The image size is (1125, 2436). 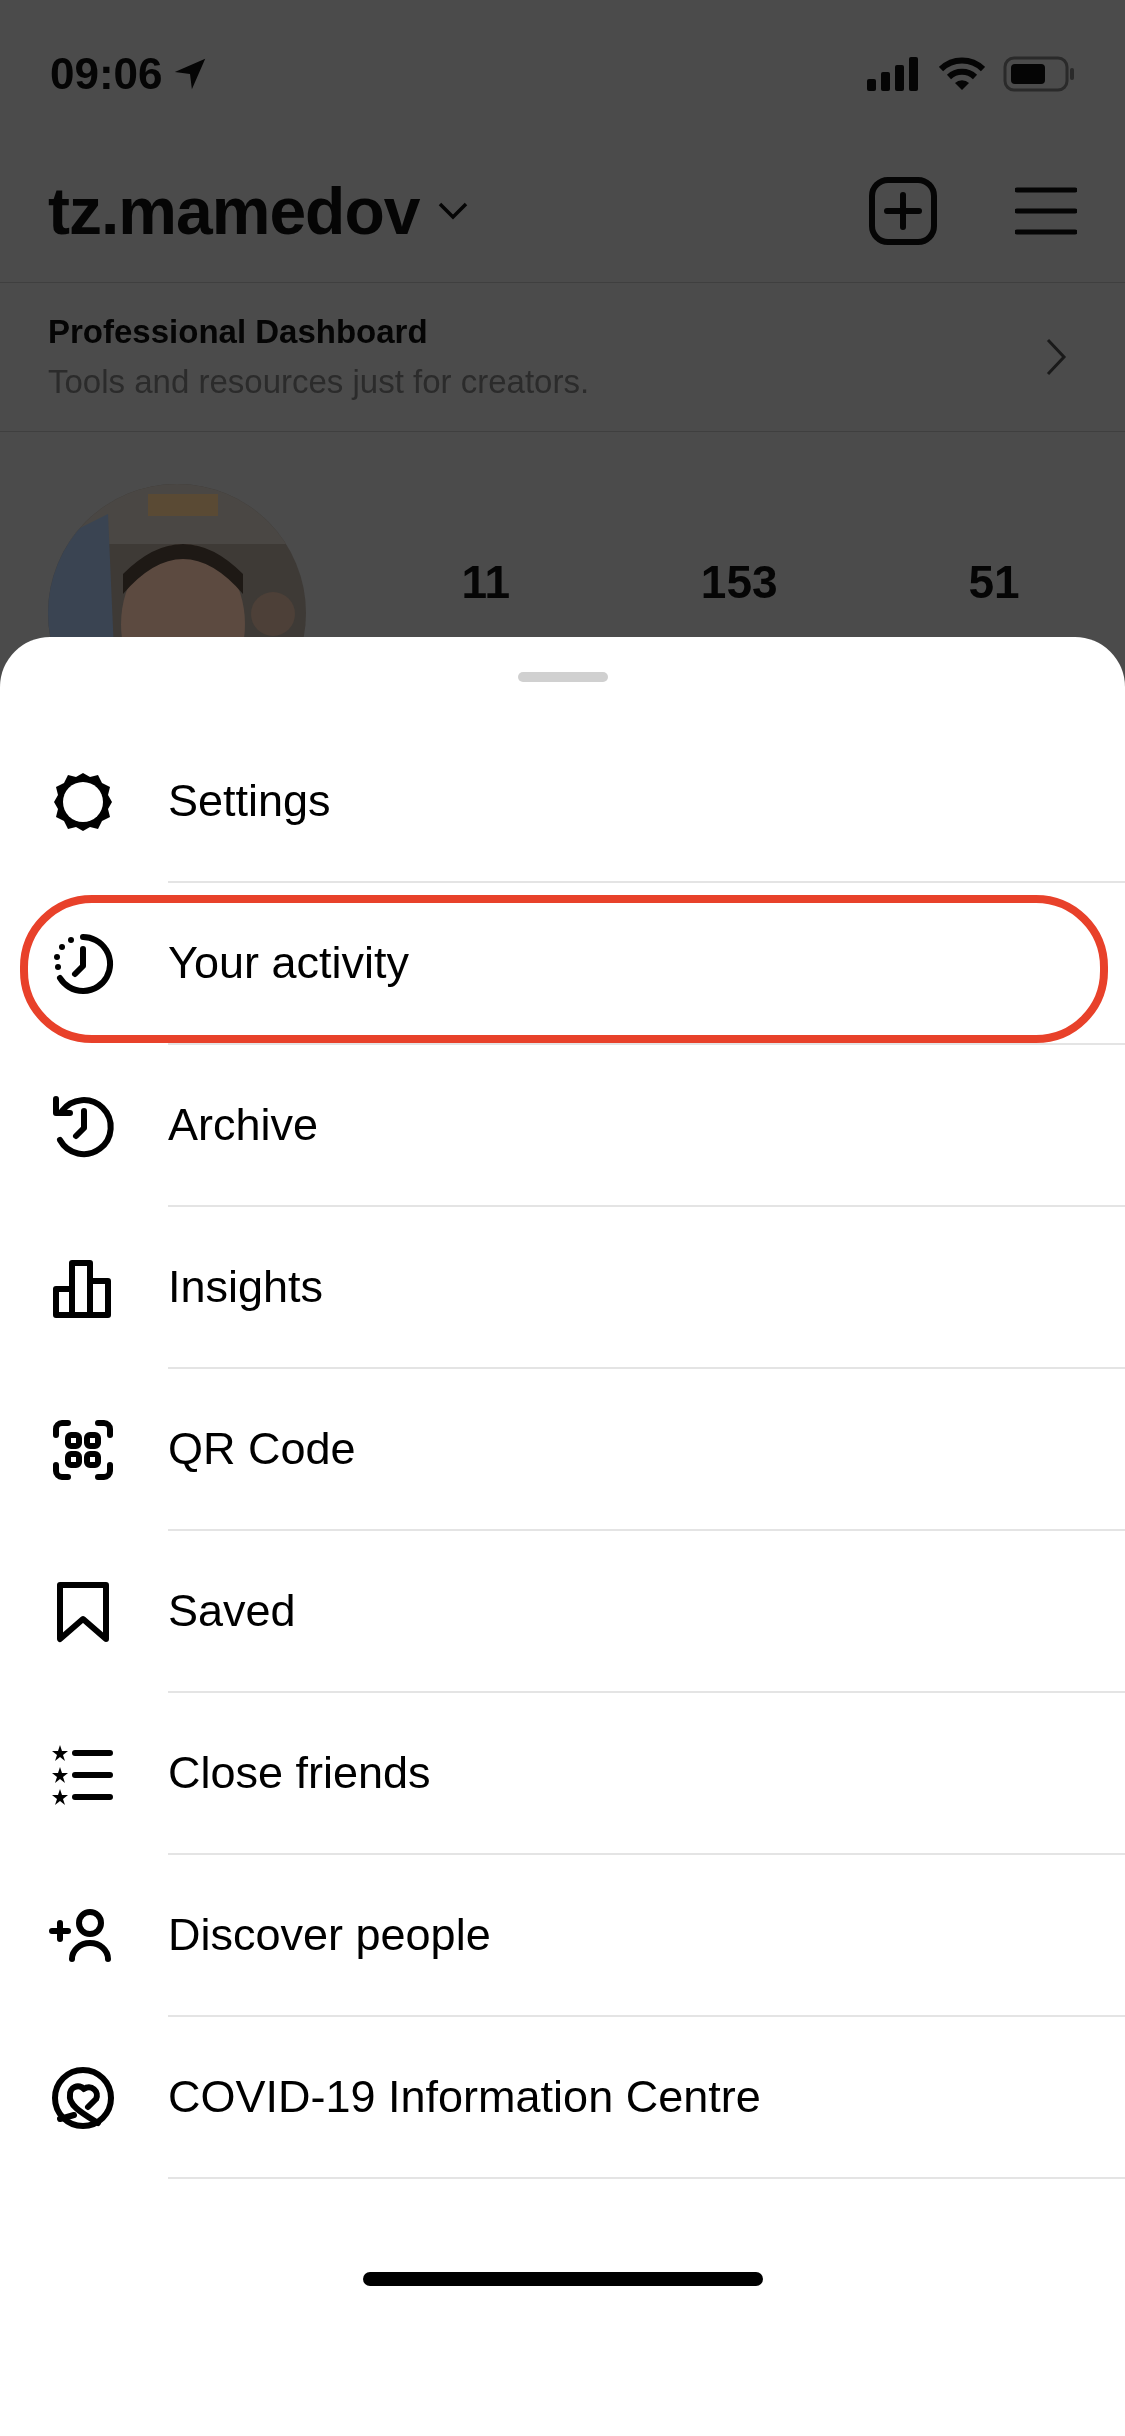 I want to click on menu-label: Insights, so click(x=246, y=1287).